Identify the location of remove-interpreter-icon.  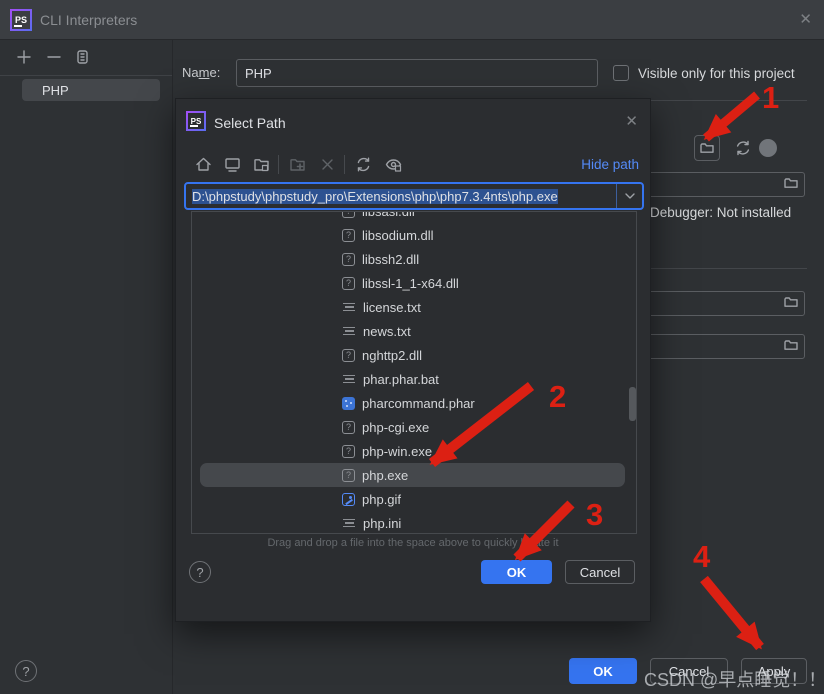
(54, 57).